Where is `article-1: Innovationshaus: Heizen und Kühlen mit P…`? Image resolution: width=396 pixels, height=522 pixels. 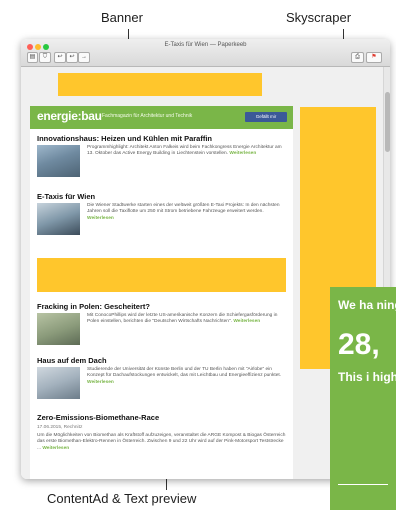
article-1: Innovationshaus: Heizen und Kühlen mit P… is located at coordinates (162, 158).